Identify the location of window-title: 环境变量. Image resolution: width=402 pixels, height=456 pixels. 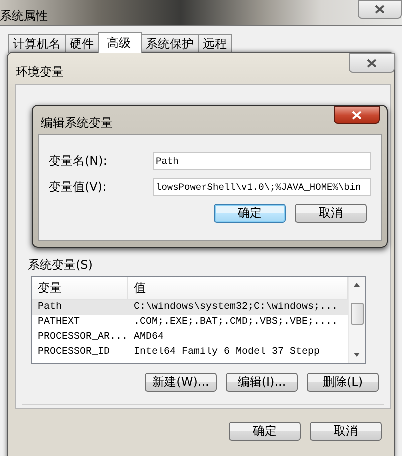
(40, 72).